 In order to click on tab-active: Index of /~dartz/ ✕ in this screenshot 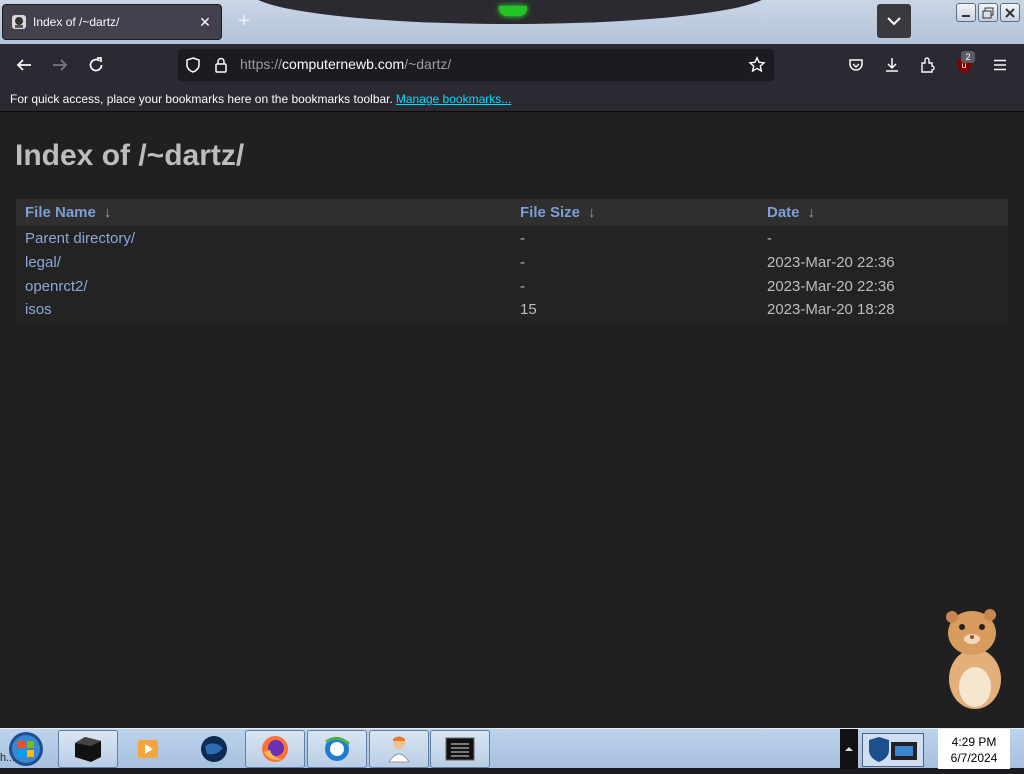, I will do `click(112, 22)`.